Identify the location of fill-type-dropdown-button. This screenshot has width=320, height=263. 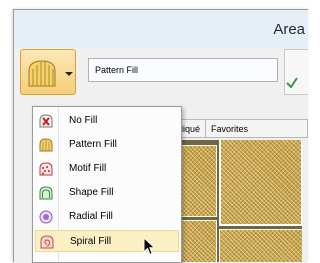
(48, 72).